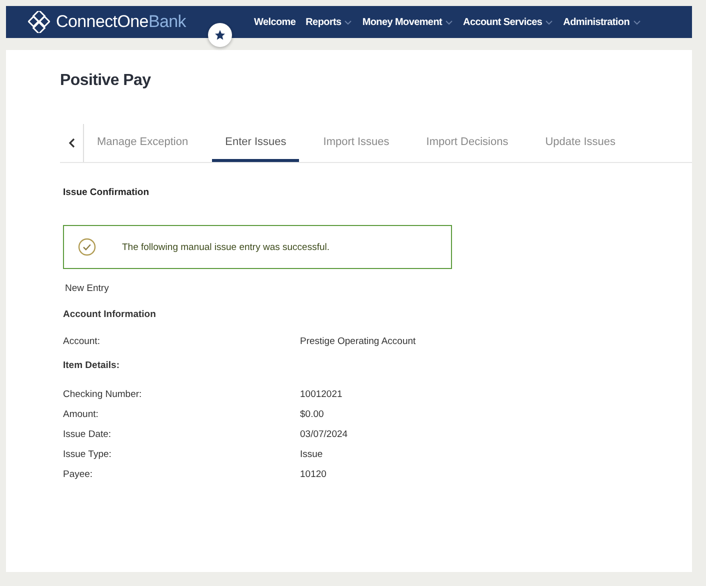  I want to click on field-label: Checking Number:, so click(103, 394).